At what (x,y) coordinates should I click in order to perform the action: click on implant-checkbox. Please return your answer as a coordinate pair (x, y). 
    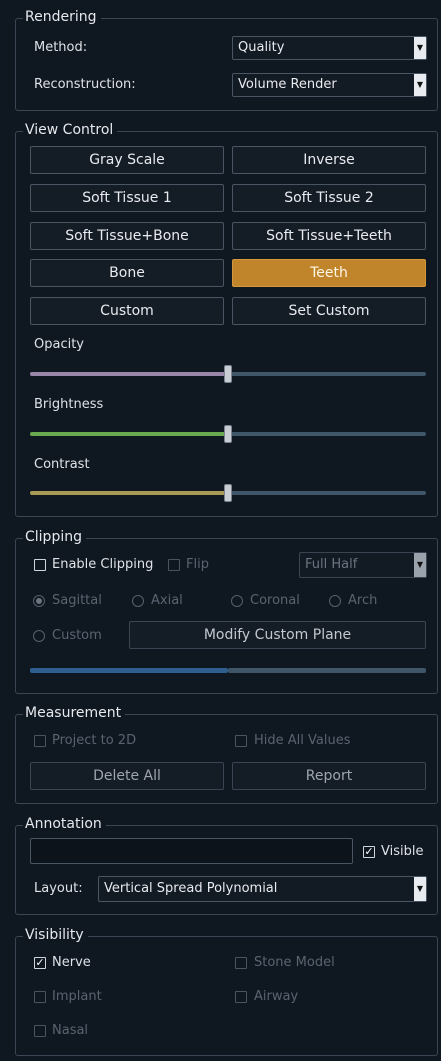
    Looking at the image, I should click on (40, 997).